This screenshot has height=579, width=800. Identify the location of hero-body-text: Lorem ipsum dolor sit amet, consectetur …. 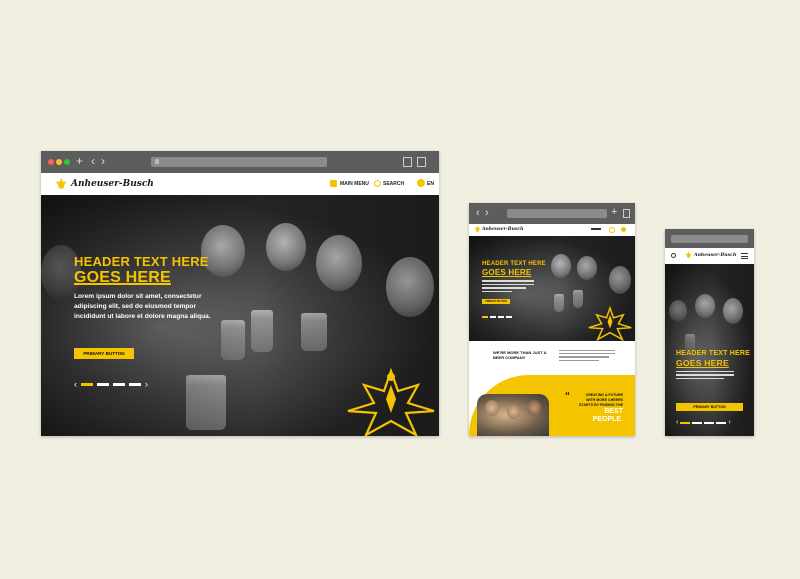
(142, 306).